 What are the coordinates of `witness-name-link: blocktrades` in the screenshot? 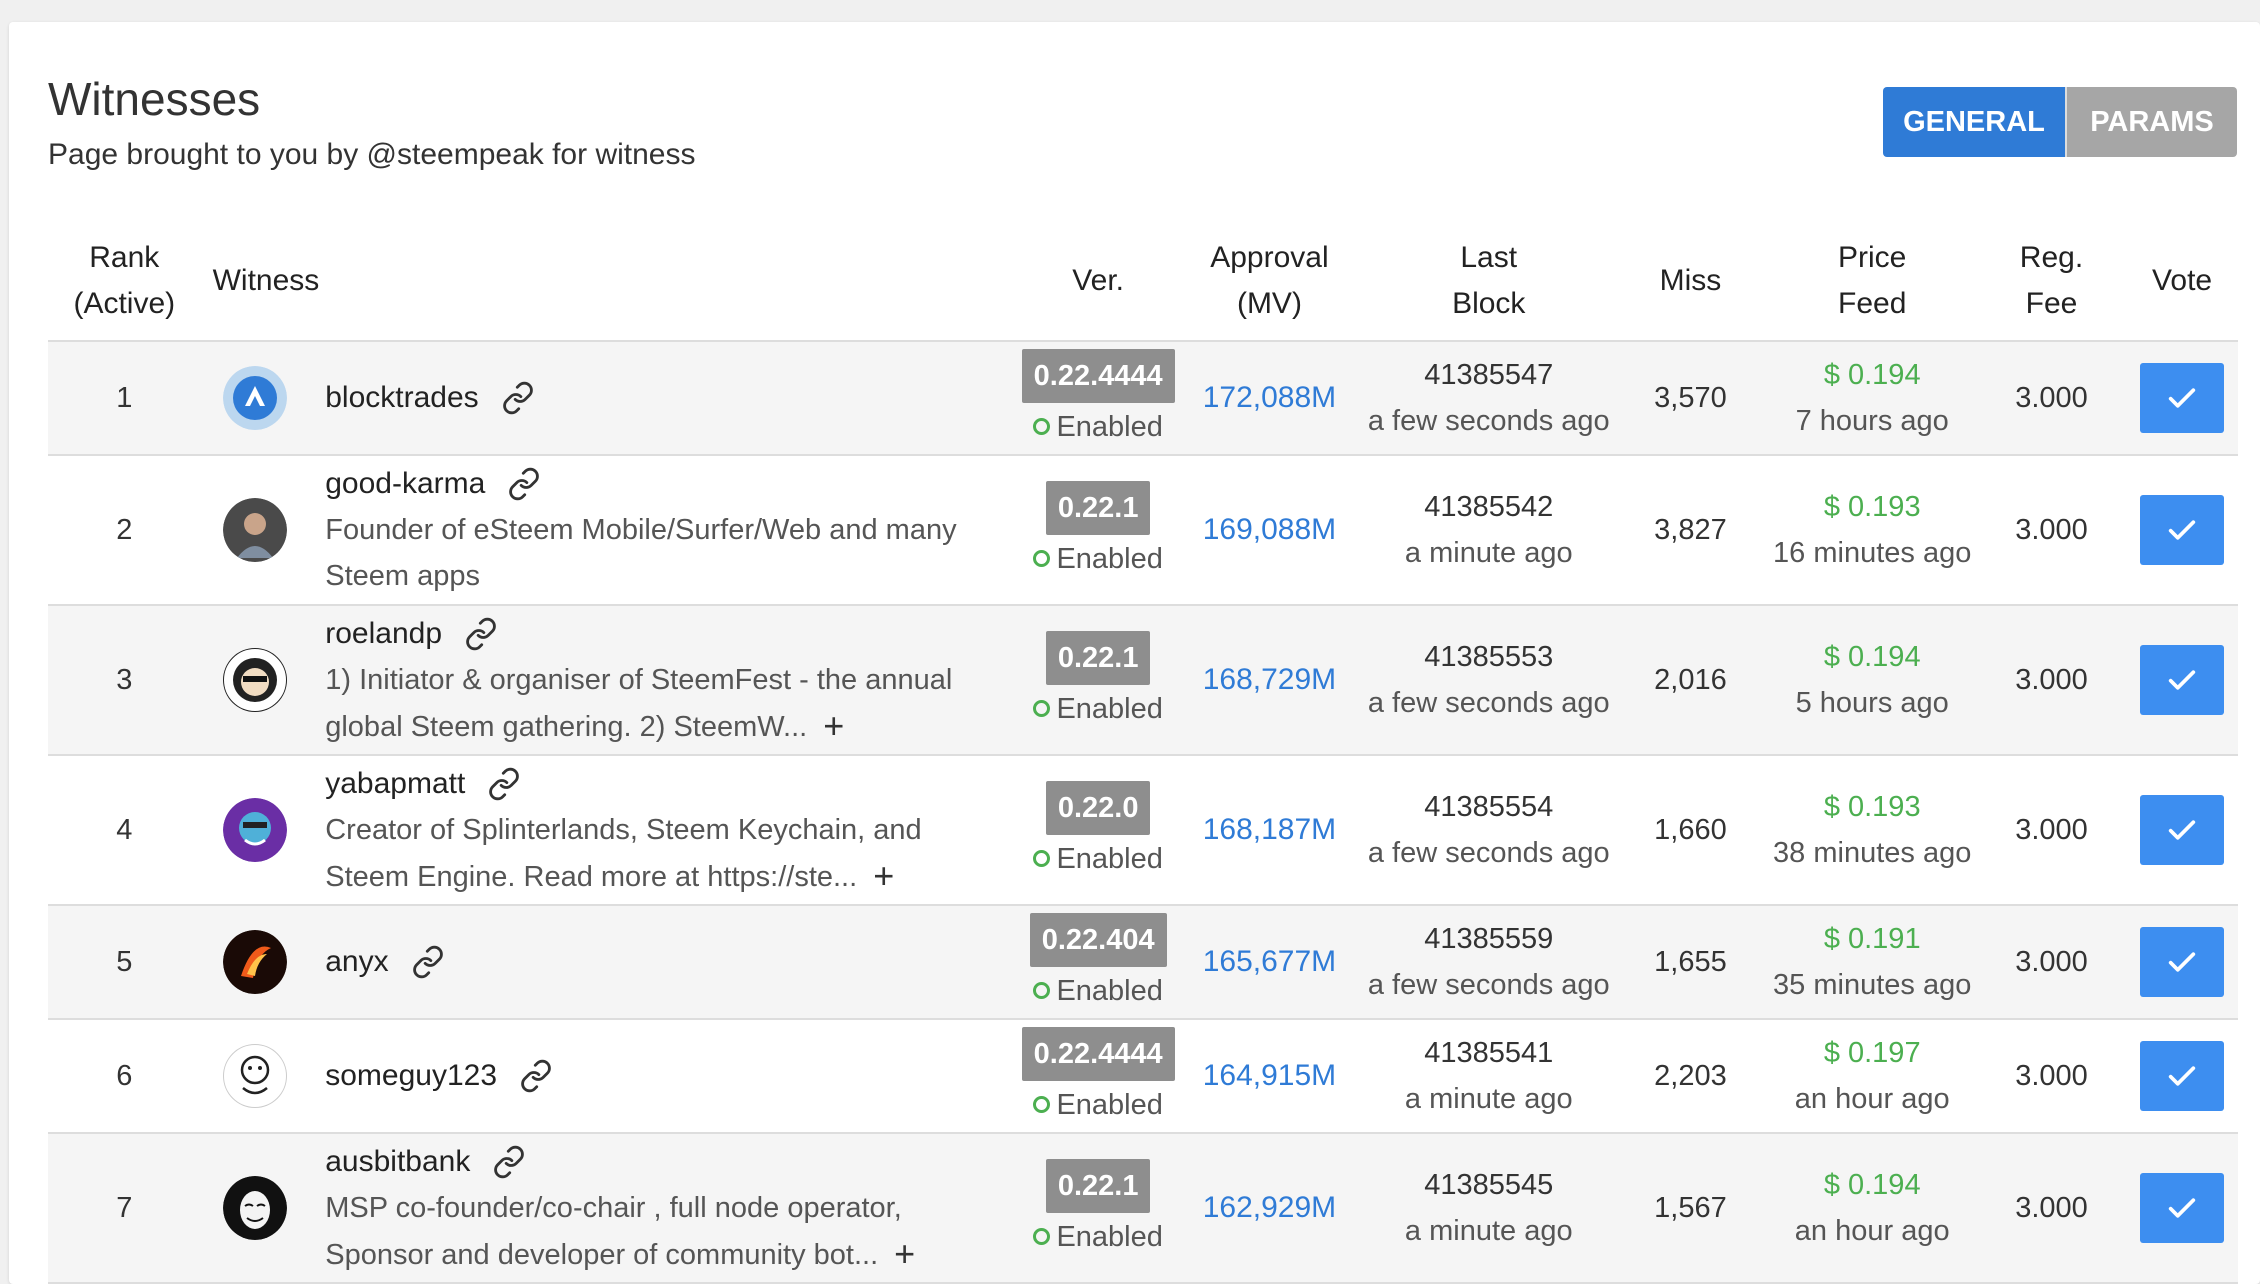 It's located at (401, 398).